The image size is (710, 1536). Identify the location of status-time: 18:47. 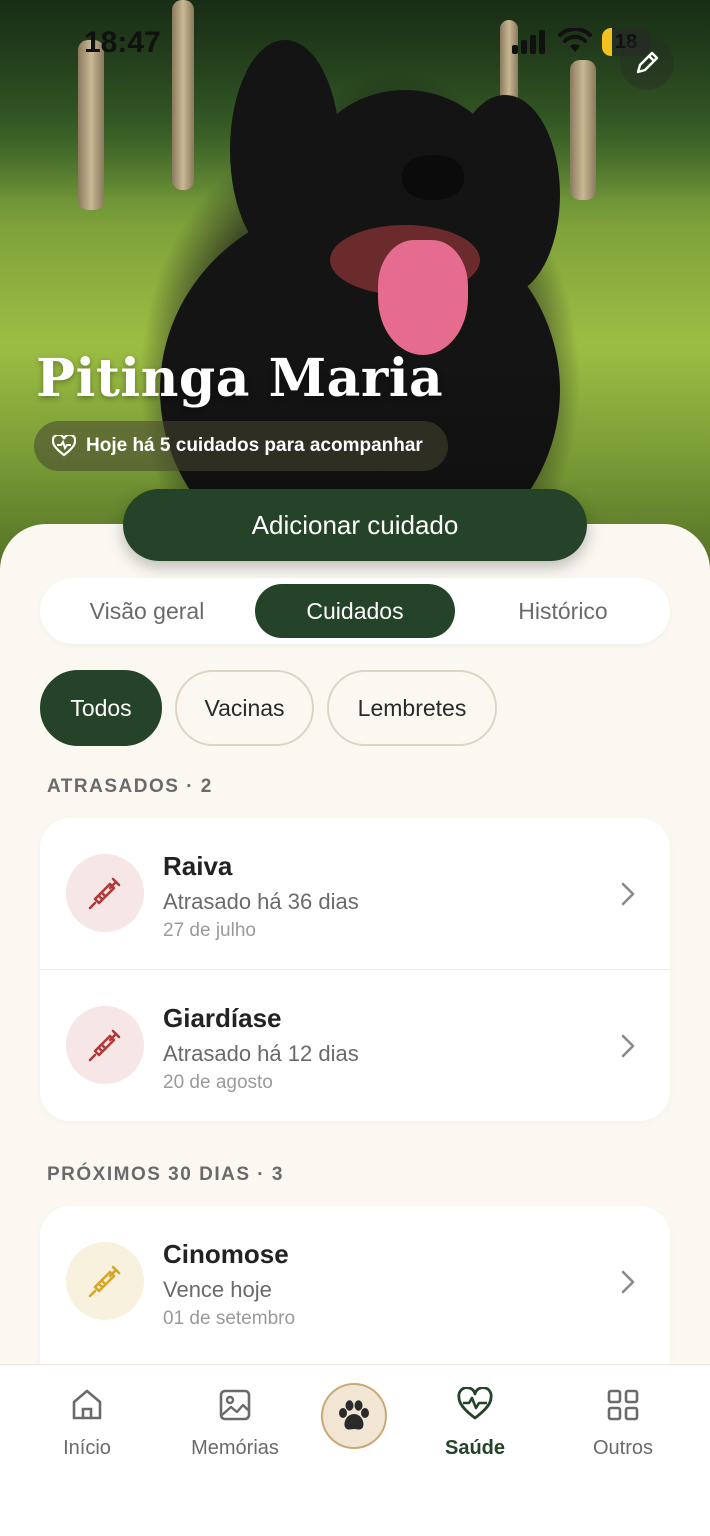
(122, 42).